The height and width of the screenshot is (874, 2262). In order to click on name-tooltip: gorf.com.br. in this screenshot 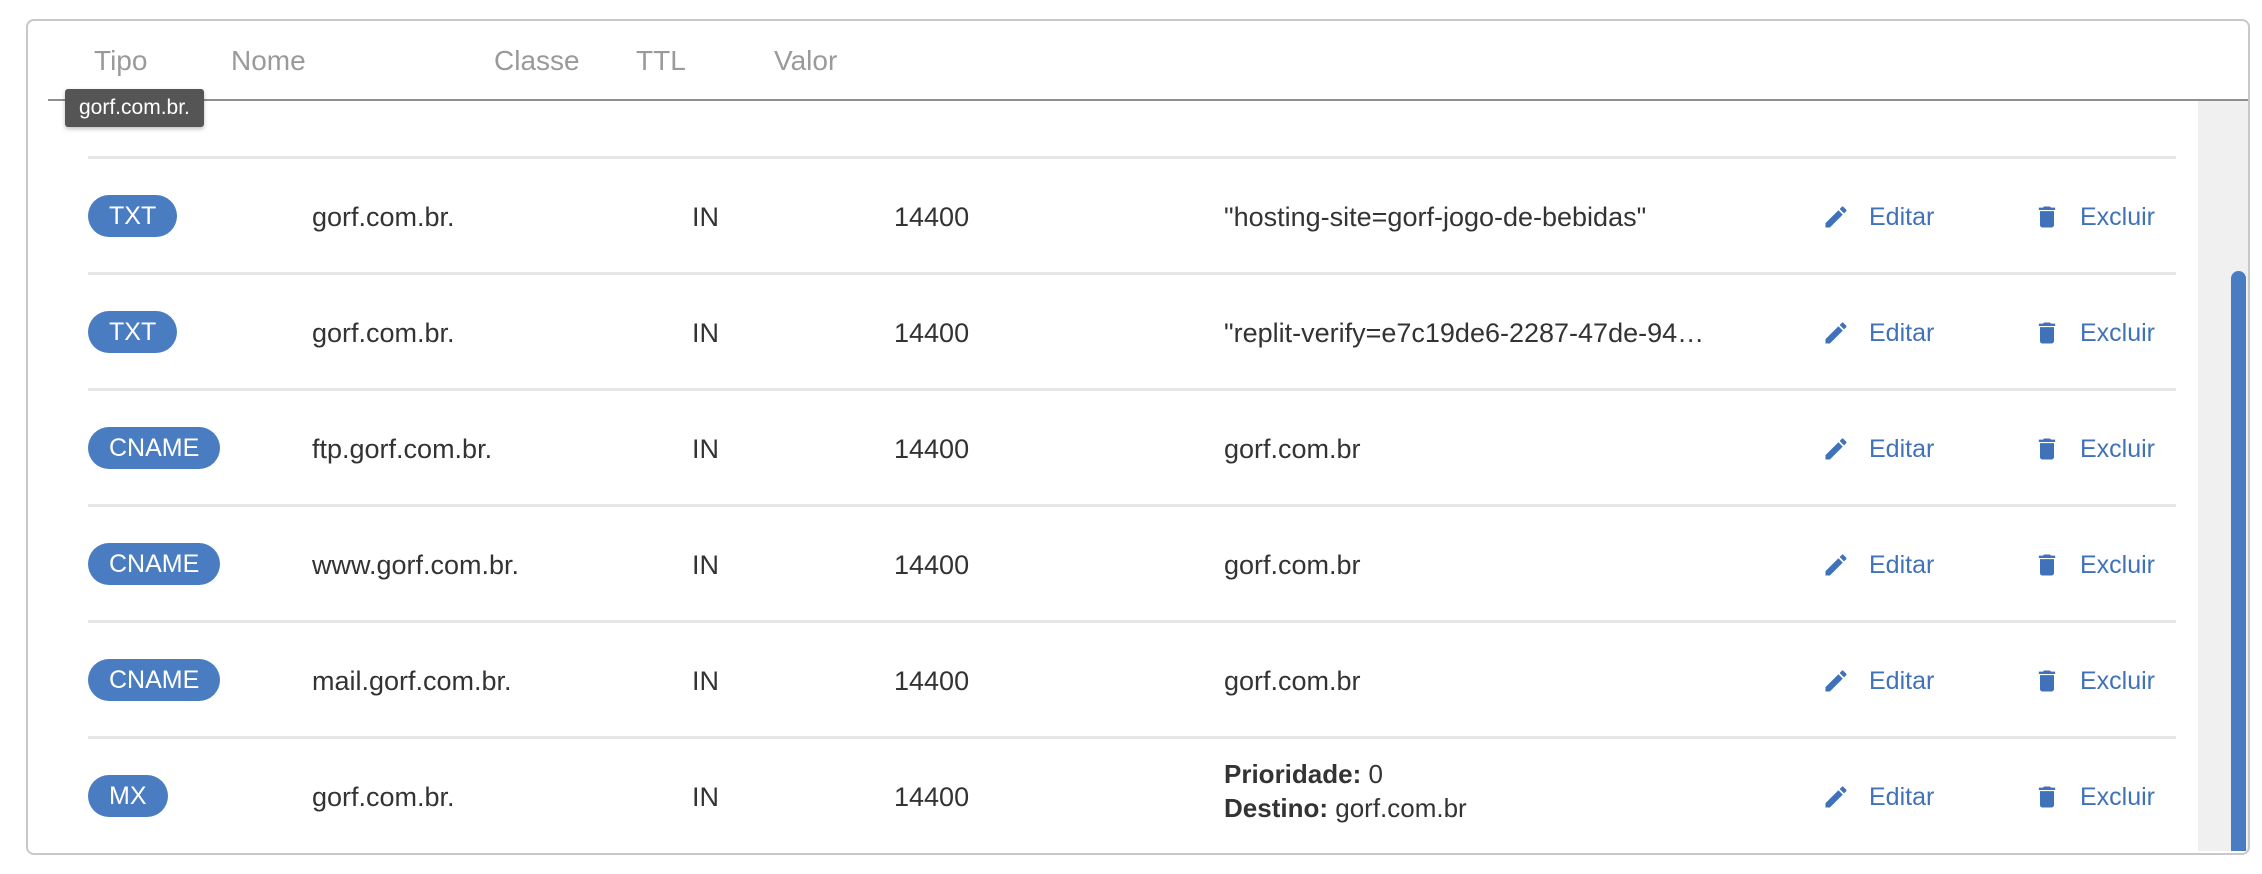, I will do `click(134, 108)`.